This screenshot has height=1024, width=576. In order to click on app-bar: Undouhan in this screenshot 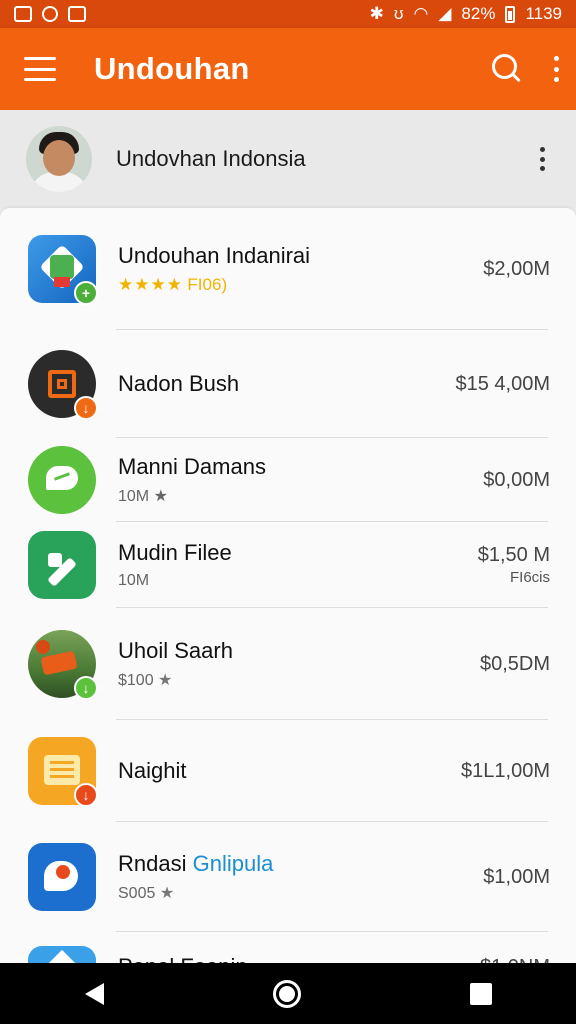, I will do `click(288, 69)`.